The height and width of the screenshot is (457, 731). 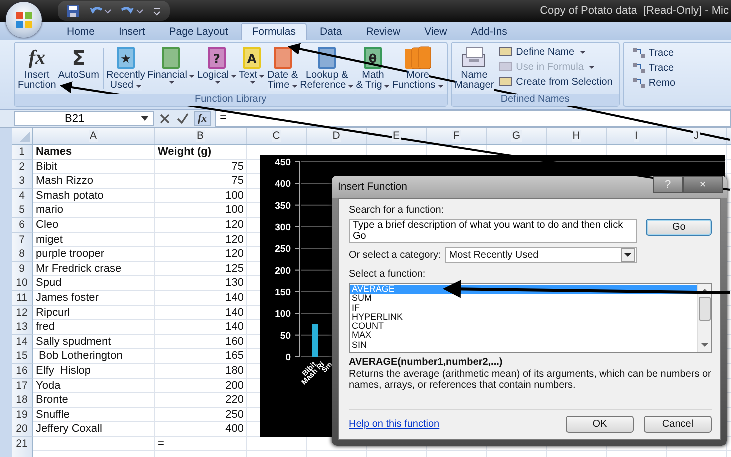 I want to click on row-header: 18, so click(x=22, y=400).